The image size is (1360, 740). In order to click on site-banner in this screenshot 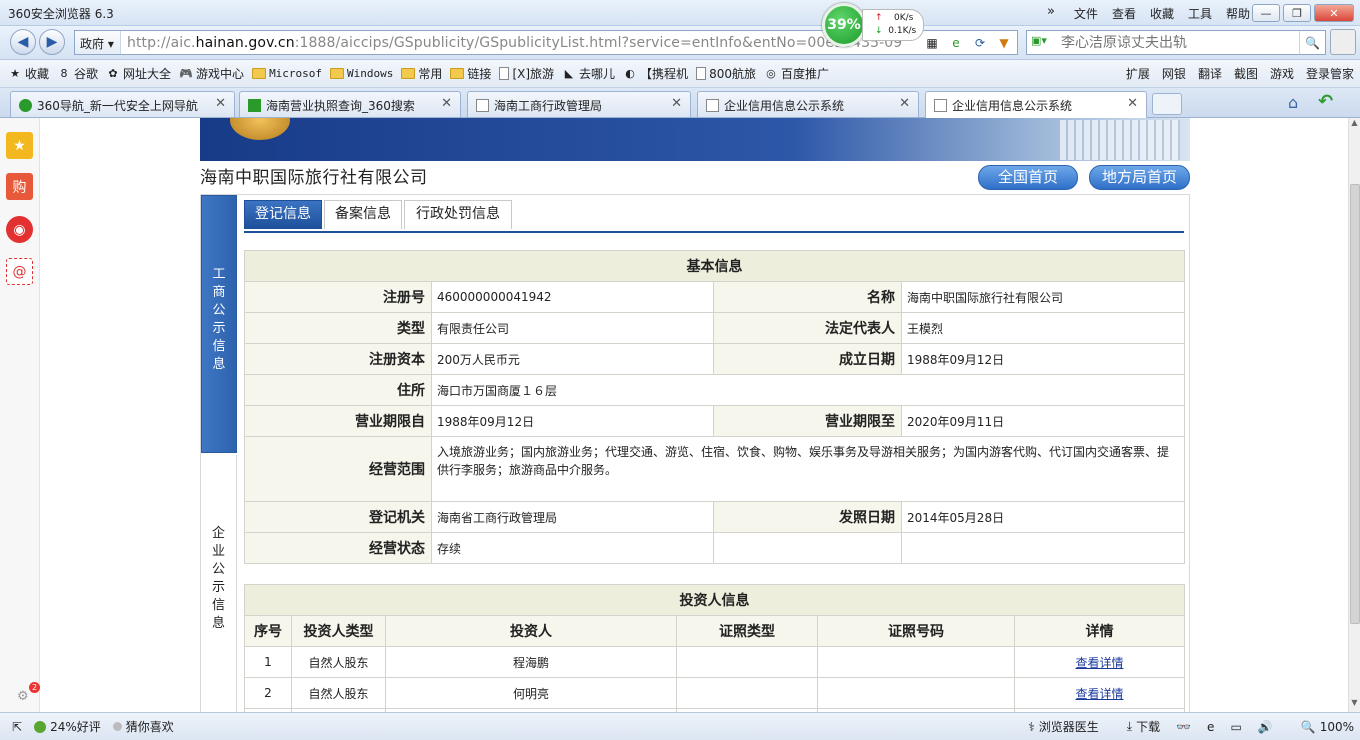, I will do `click(695, 139)`.